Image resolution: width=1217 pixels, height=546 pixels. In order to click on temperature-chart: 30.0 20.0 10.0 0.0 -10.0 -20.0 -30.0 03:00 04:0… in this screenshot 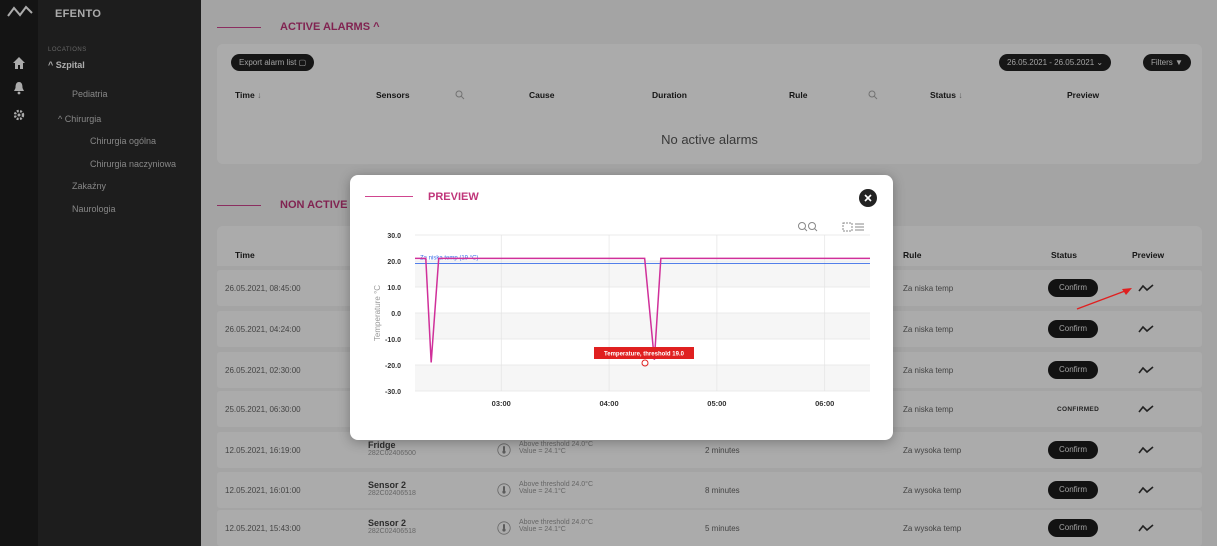, I will do `click(621, 315)`.